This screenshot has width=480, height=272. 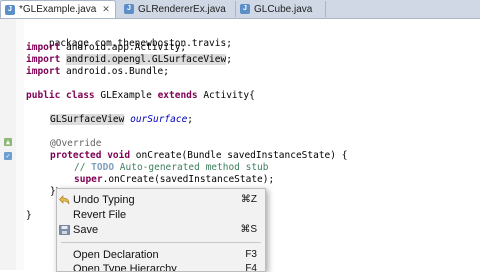 What do you see at coordinates (87, 119) in the screenshot?
I see `highlighted-occurrence: GLSurfaceView` at bounding box center [87, 119].